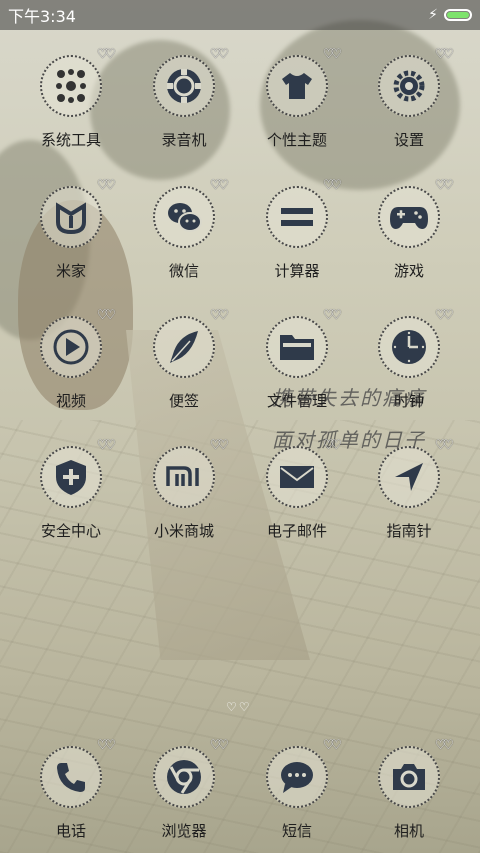  Describe the element at coordinates (296, 140) in the screenshot. I see `app-label: 个性主题` at that location.